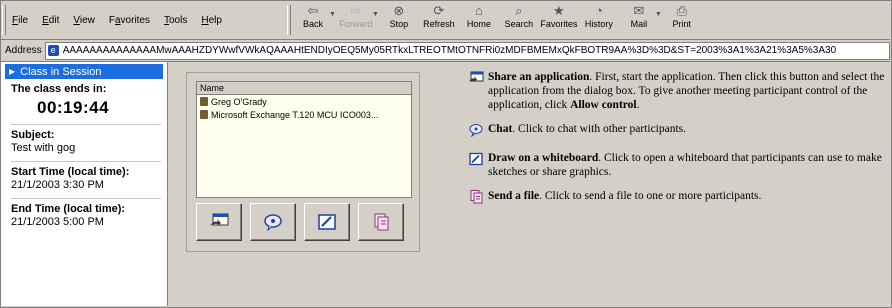 The width and height of the screenshot is (892, 308). What do you see at coordinates (599, 129) in the screenshot?
I see `chat-text: . Click to chat with other participants.` at bounding box center [599, 129].